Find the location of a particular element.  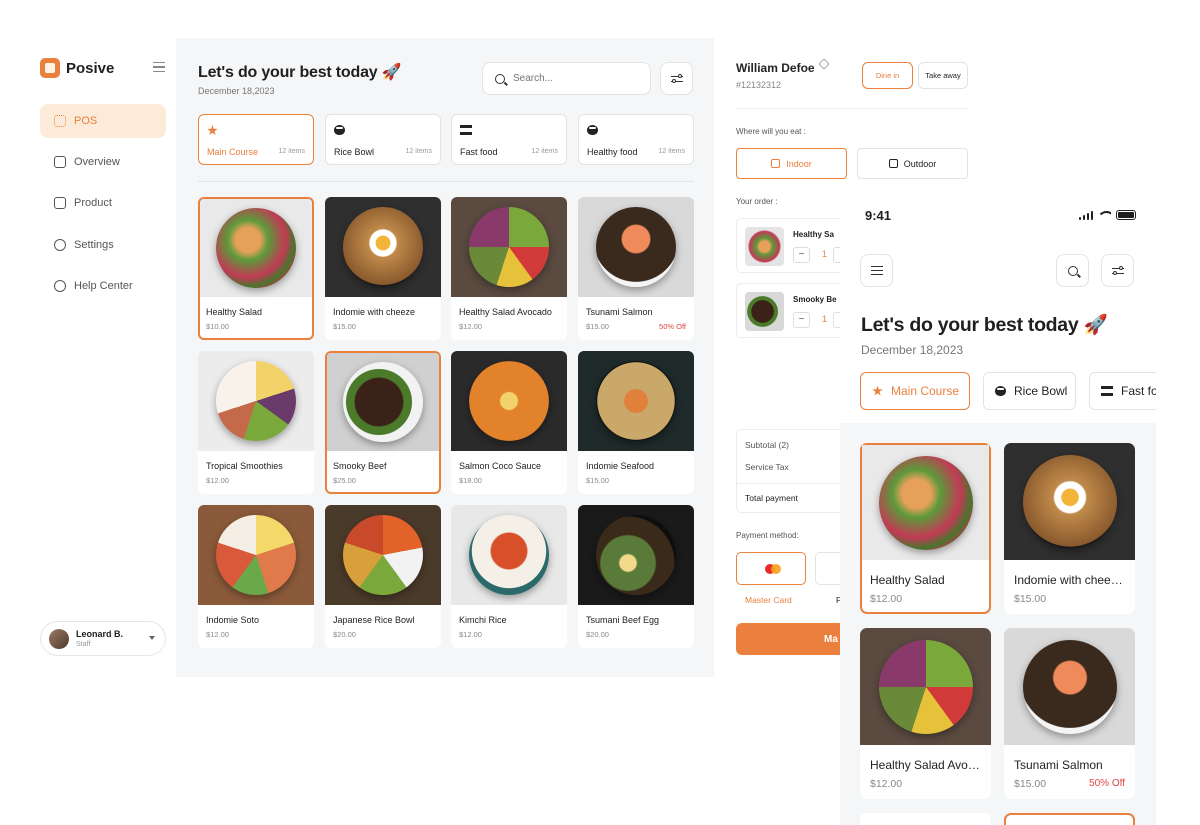

category-rice-bowl: Rice Bowl 12 items is located at coordinates (383, 139).